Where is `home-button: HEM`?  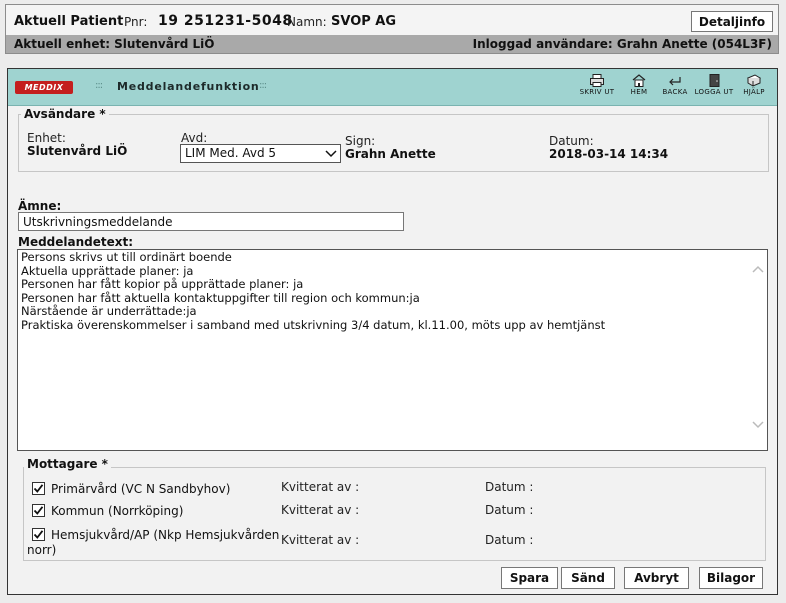
home-button: HEM is located at coordinates (639, 85).